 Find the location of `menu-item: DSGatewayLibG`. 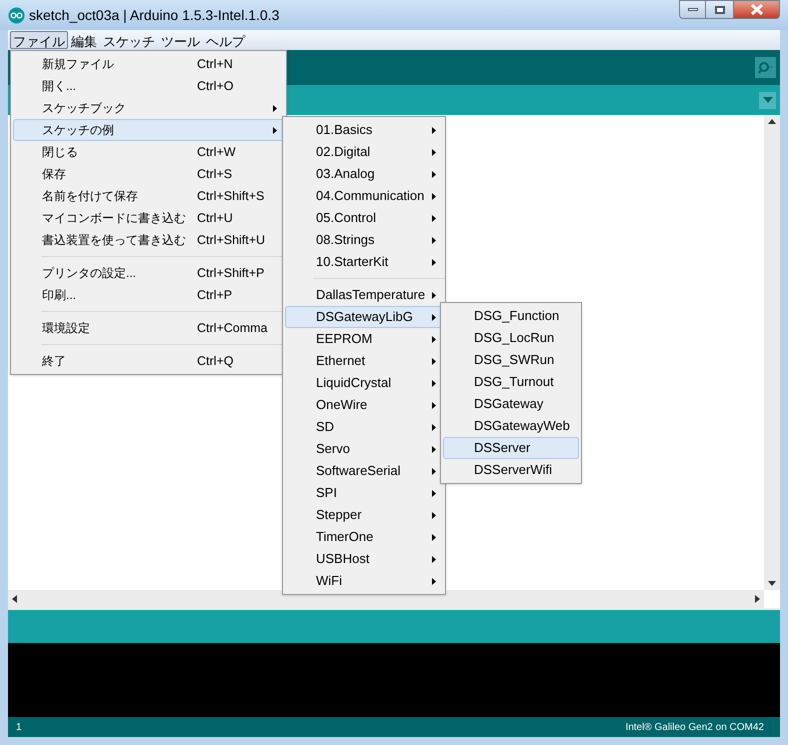

menu-item: DSGatewayLibG is located at coordinates (364, 317).